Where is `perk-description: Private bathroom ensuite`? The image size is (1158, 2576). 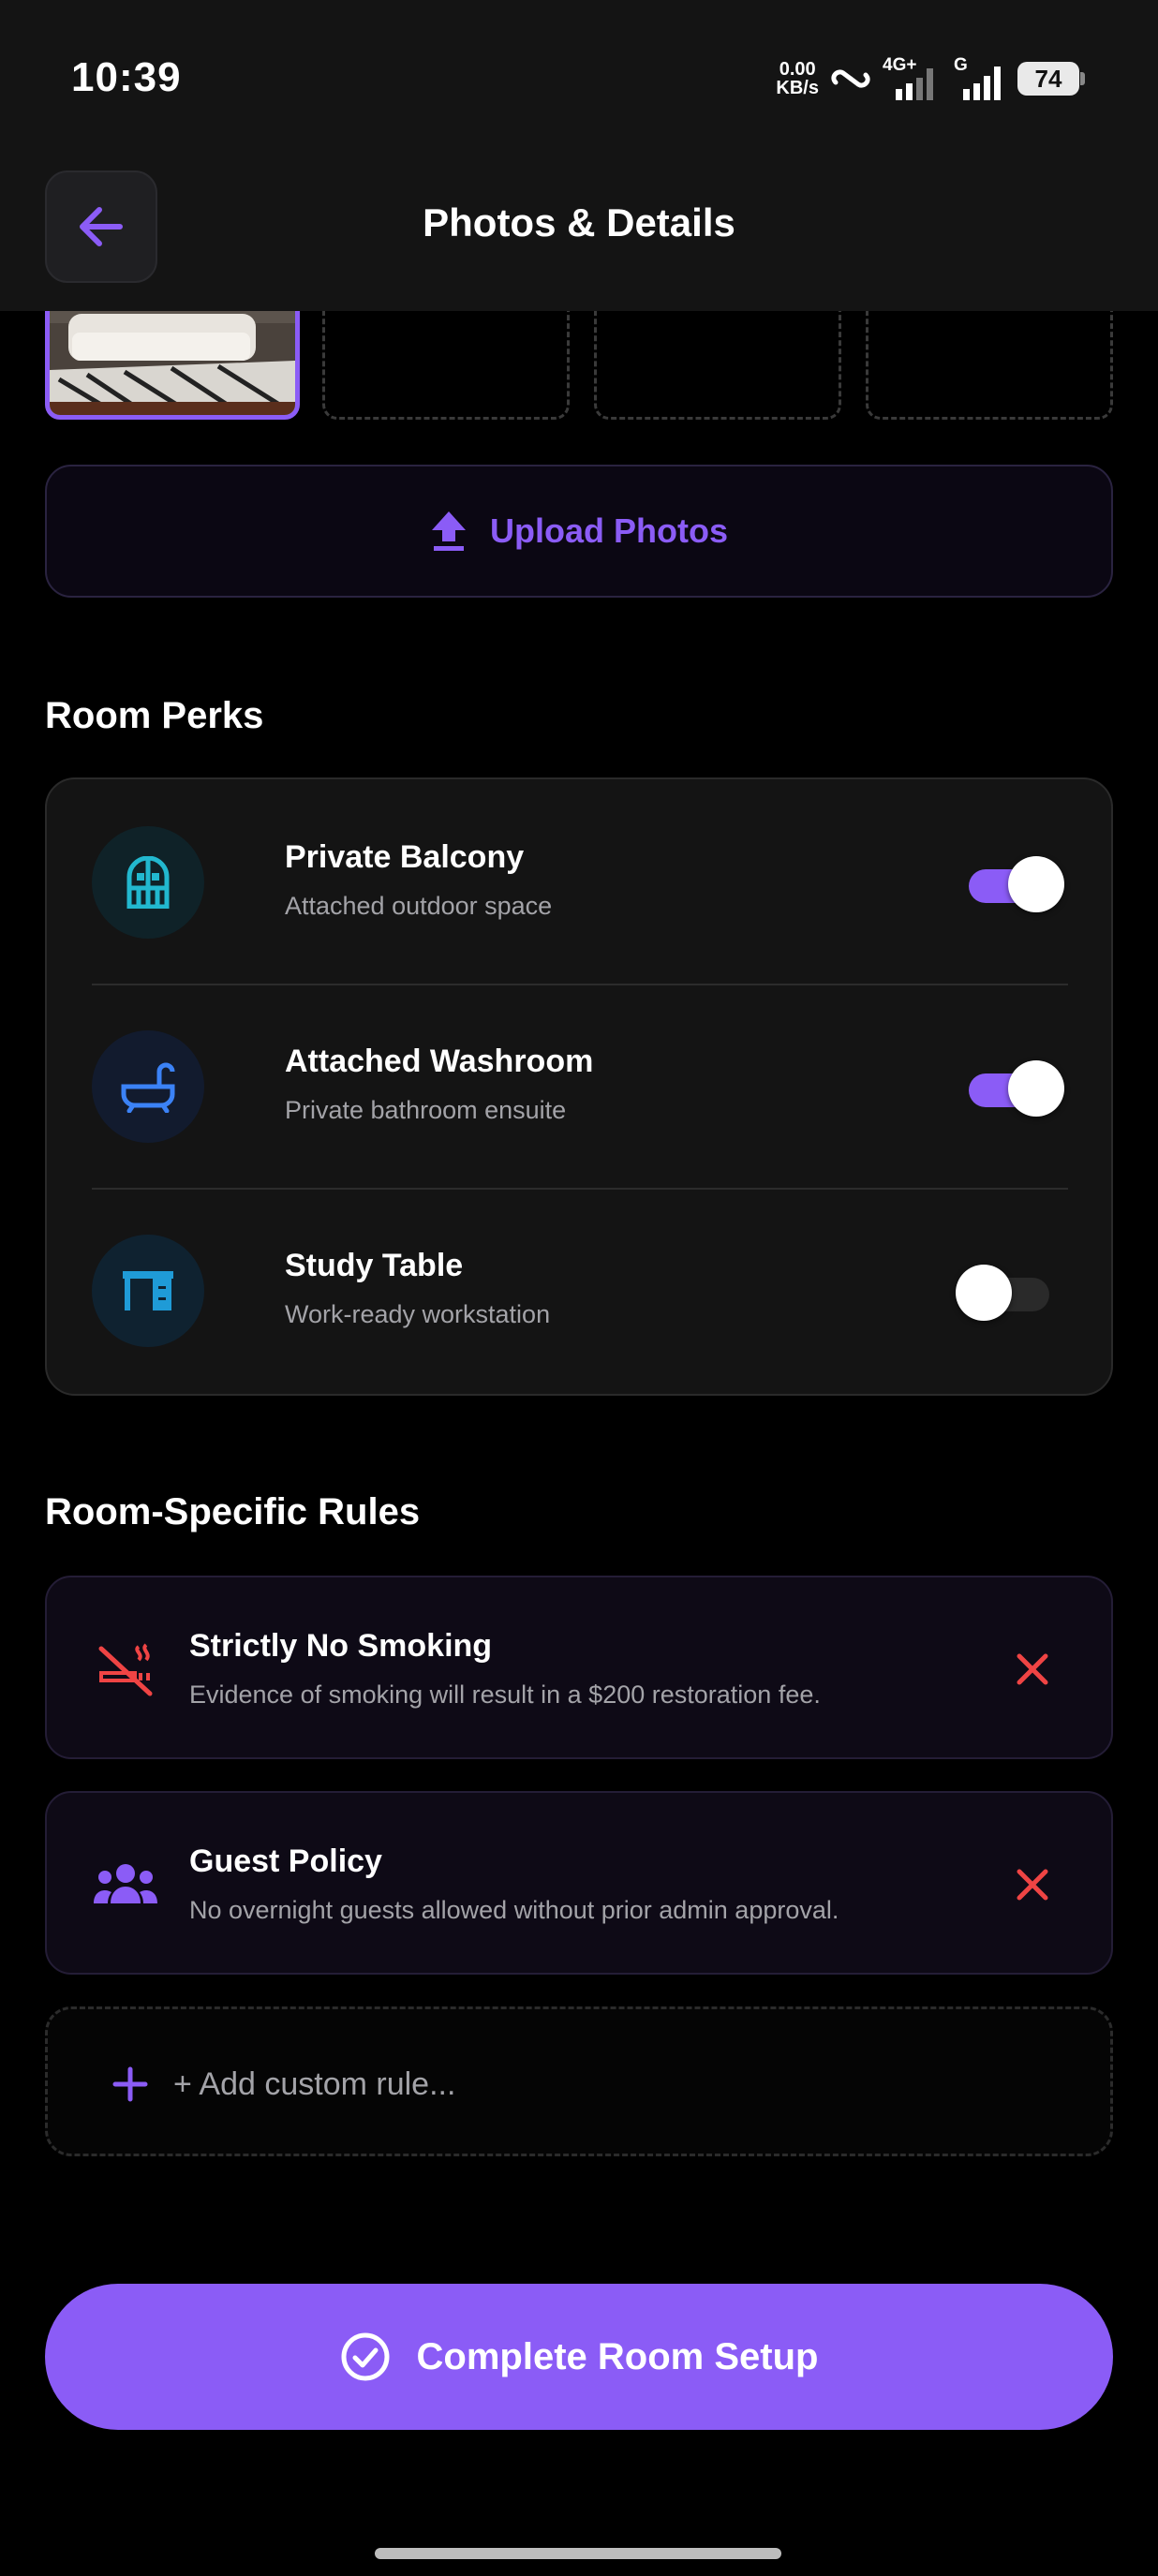
perk-description: Private bathroom ensuite is located at coordinates (426, 1110).